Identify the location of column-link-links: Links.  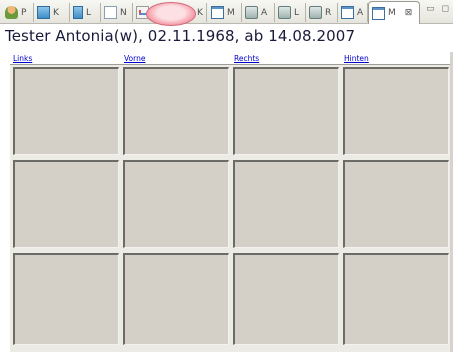
(22, 58).